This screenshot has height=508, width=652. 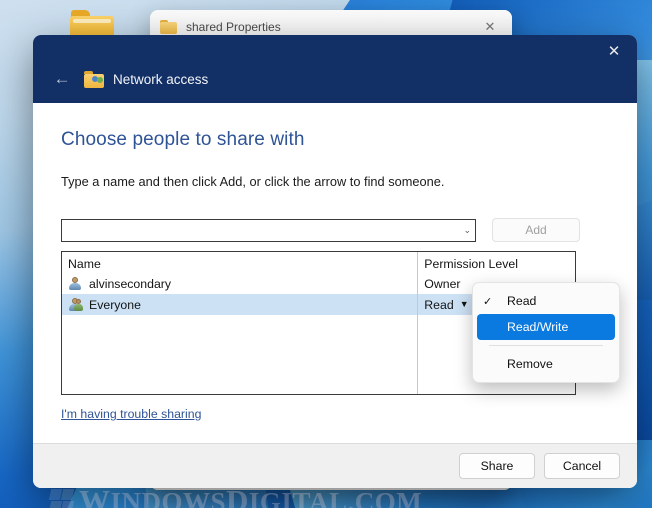 What do you see at coordinates (536, 230) in the screenshot?
I see `add-button: Add` at bounding box center [536, 230].